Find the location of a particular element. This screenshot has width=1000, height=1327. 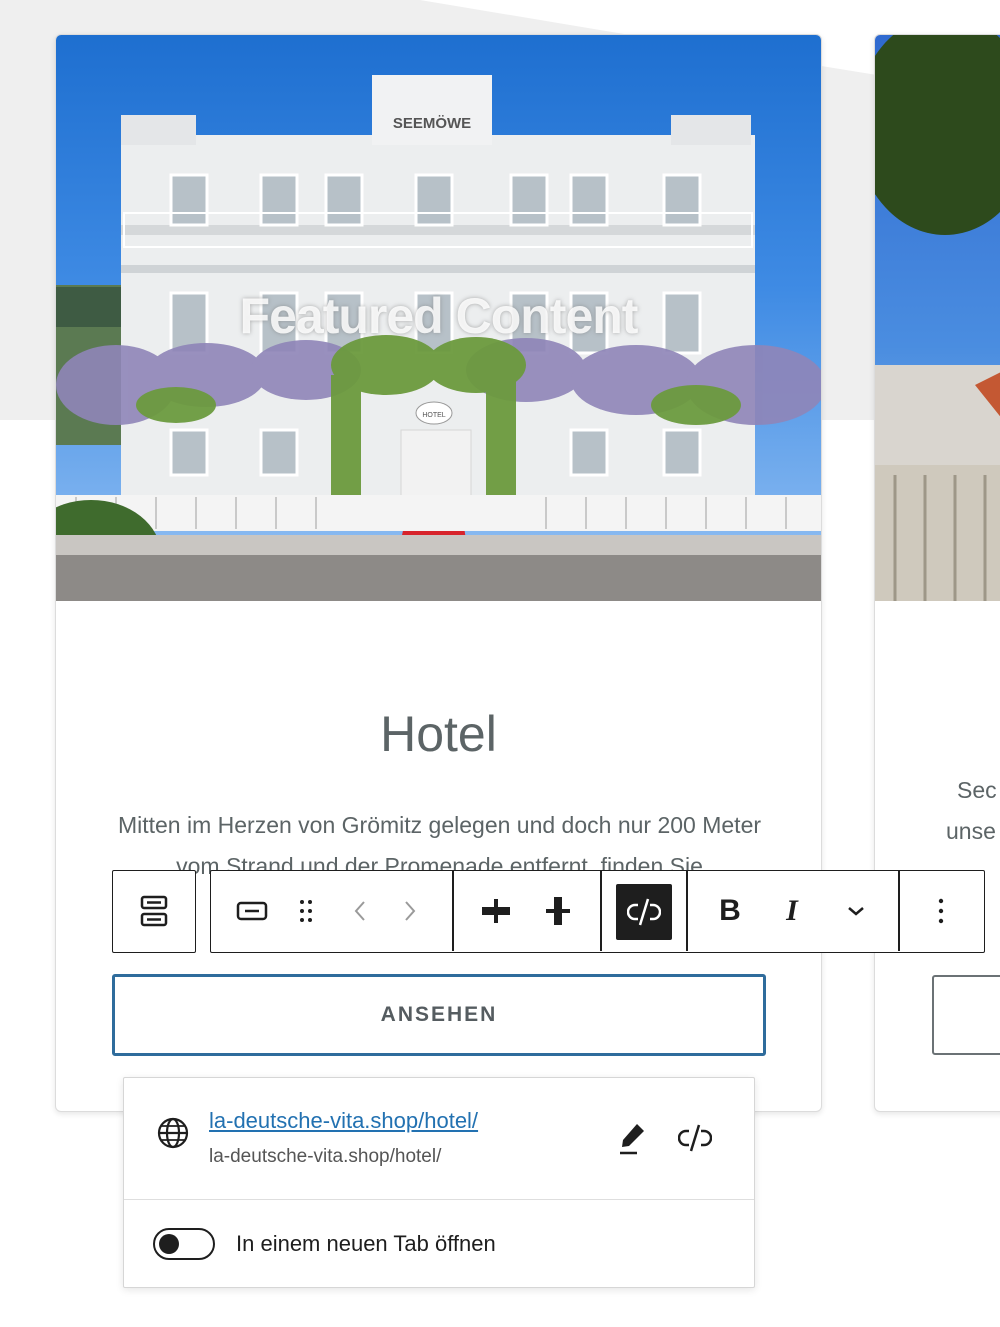

more-vertical-icon is located at coordinates (941, 911).